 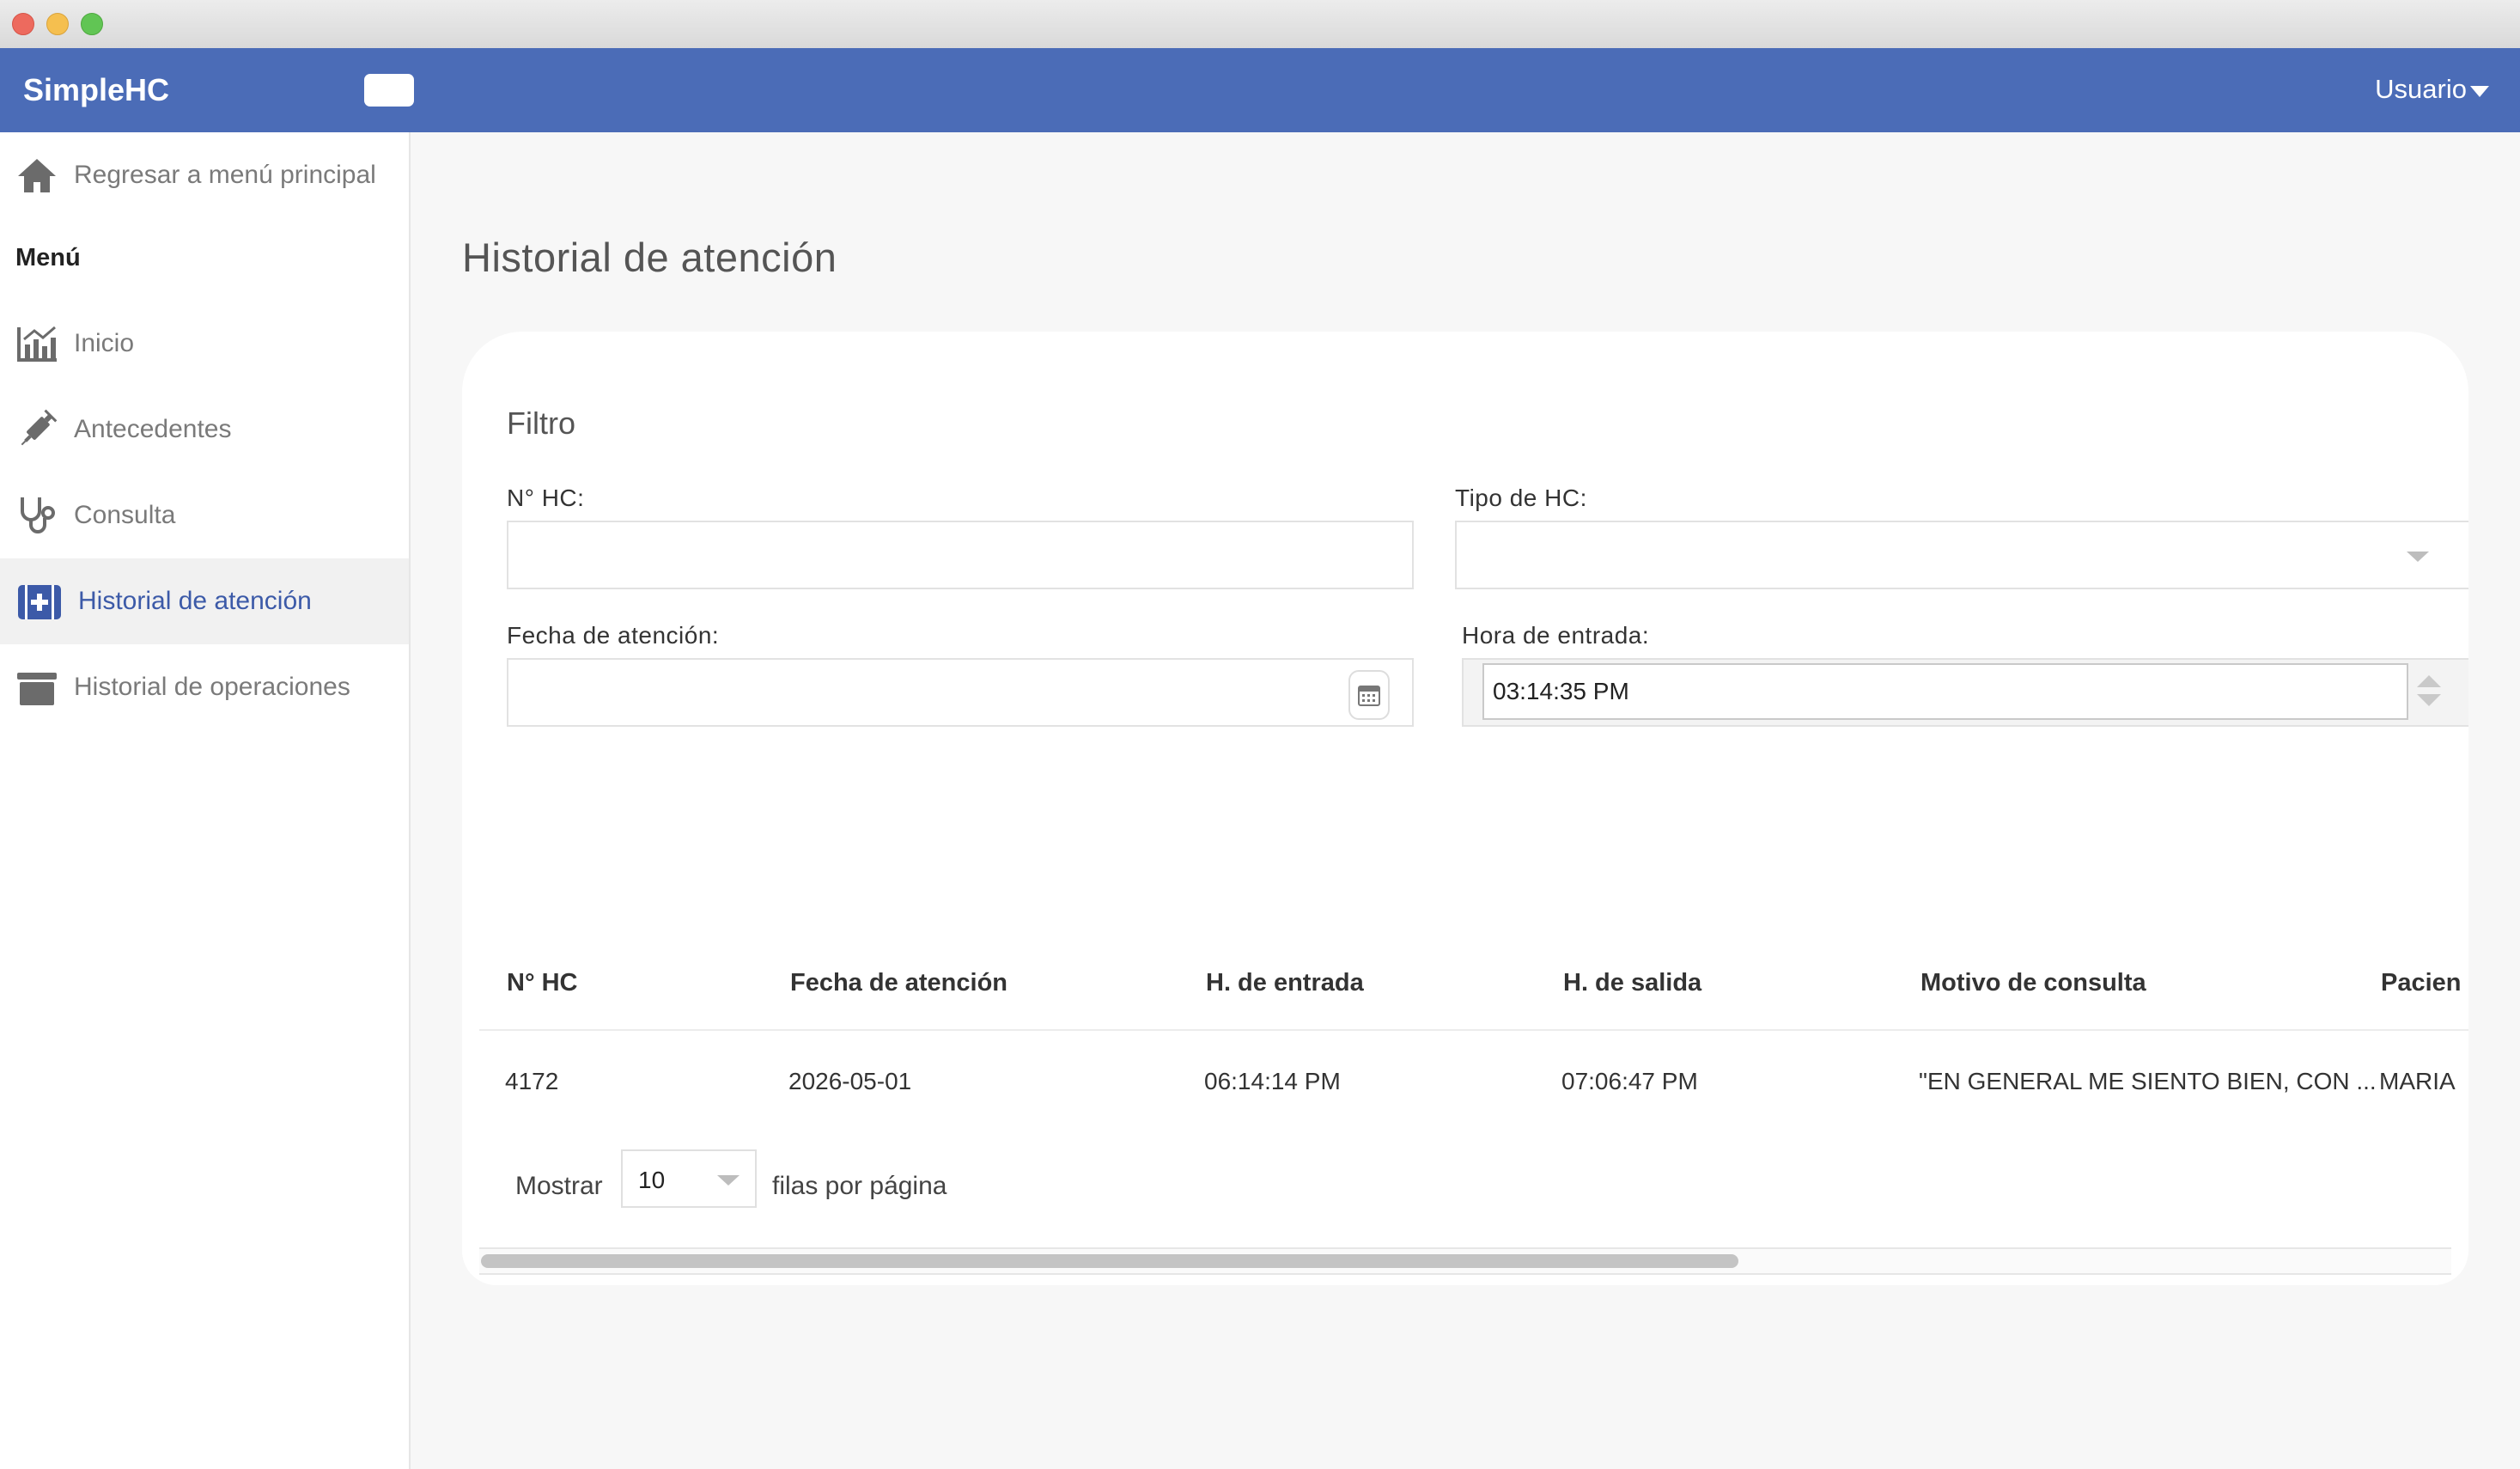 What do you see at coordinates (1285, 983) in the screenshot?
I see `column-header-entry-time: H. de entrada` at bounding box center [1285, 983].